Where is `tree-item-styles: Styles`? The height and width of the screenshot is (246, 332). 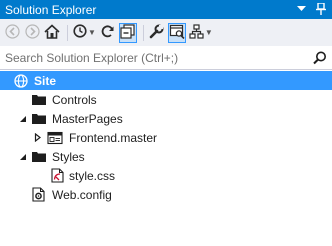 tree-item-styles: Styles is located at coordinates (166, 156).